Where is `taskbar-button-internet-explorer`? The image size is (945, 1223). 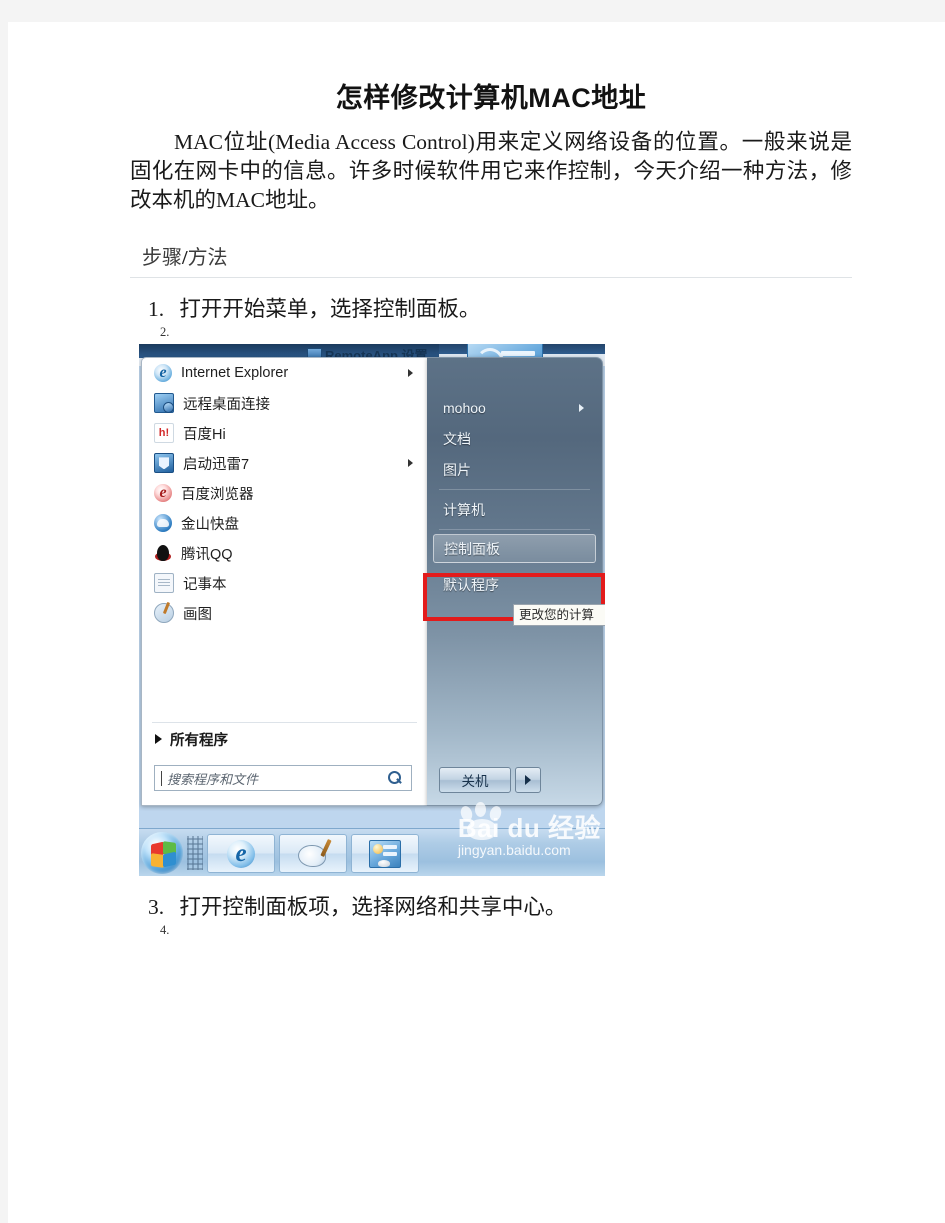
taskbar-button-internet-explorer is located at coordinates (241, 854).